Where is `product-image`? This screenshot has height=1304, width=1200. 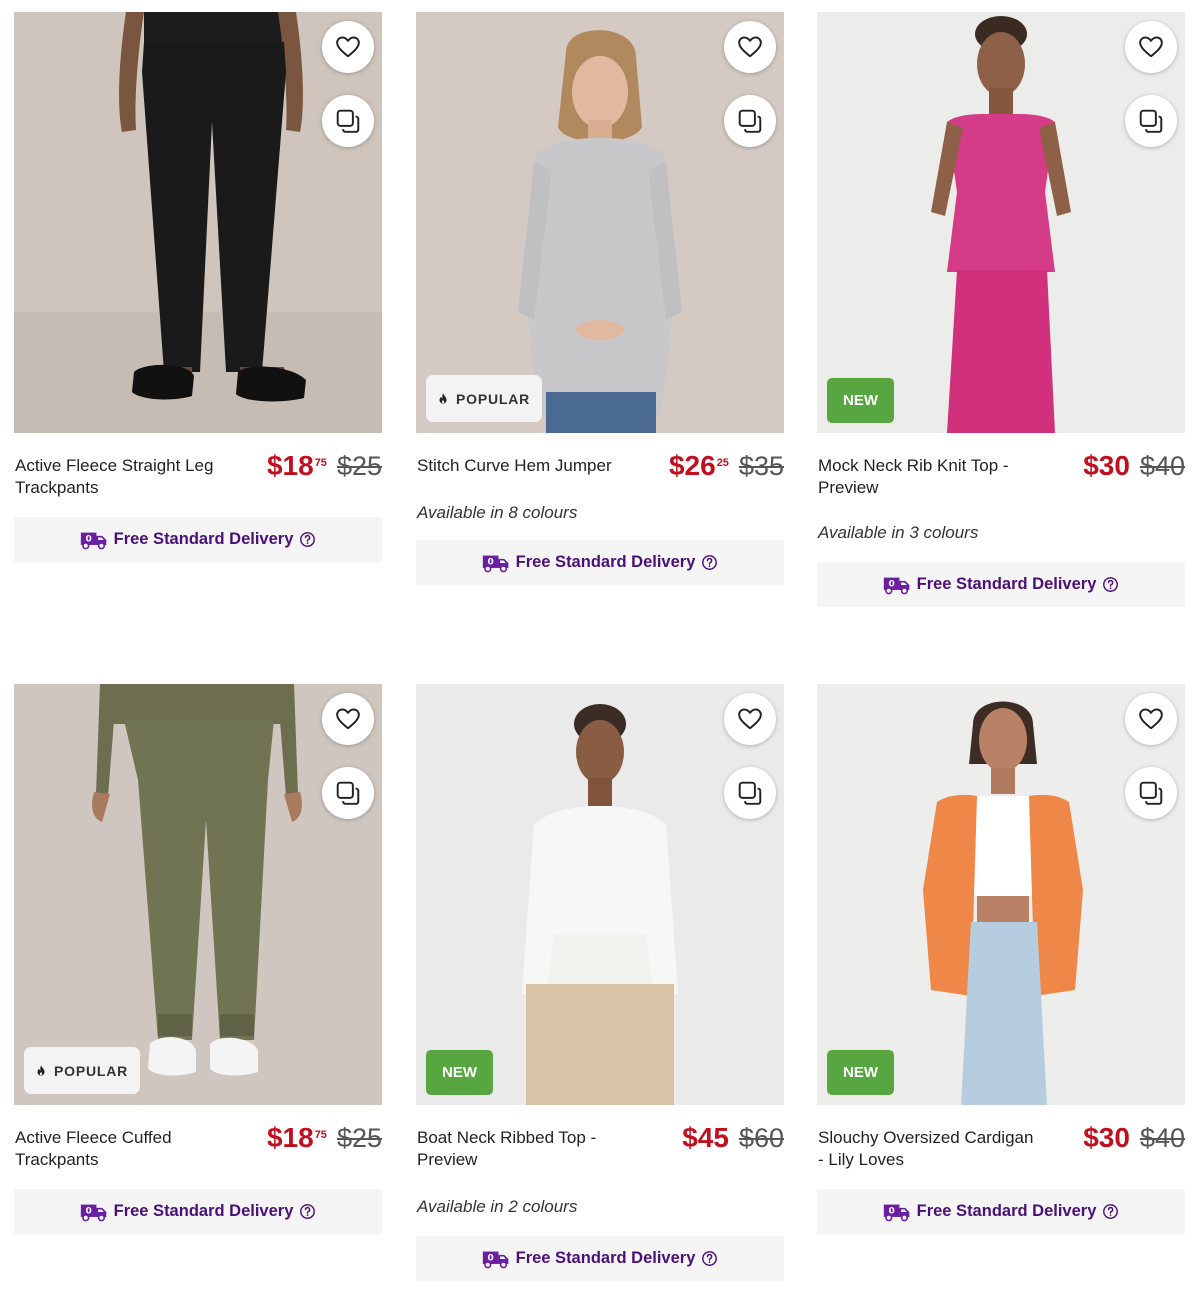
product-image is located at coordinates (198, 222).